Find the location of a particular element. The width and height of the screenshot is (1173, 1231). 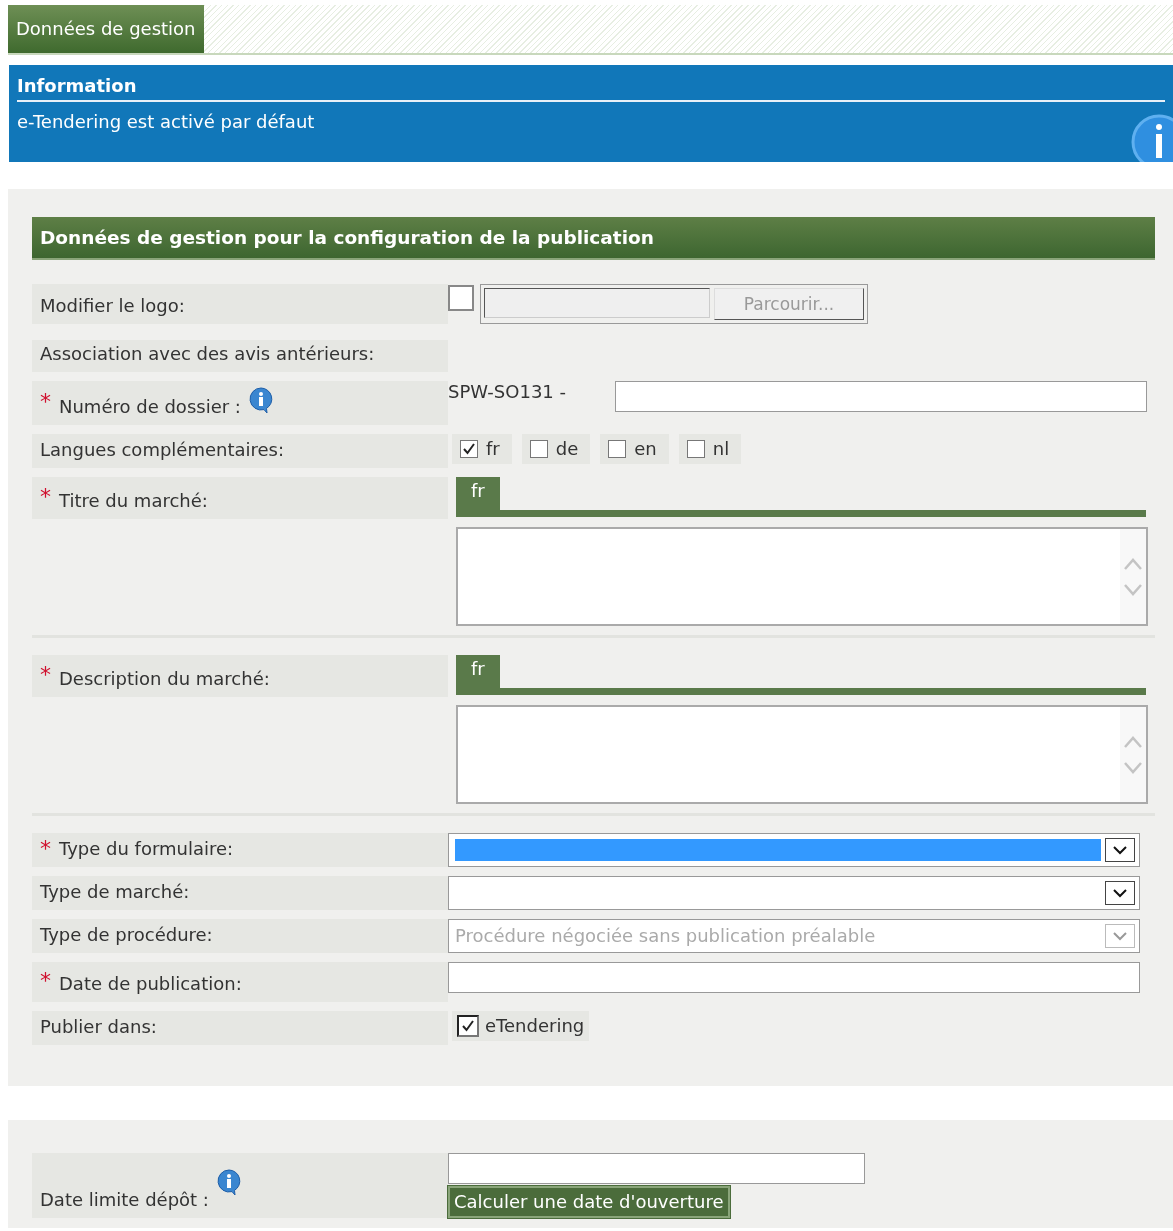

info-title: Information is located at coordinates (591, 88).